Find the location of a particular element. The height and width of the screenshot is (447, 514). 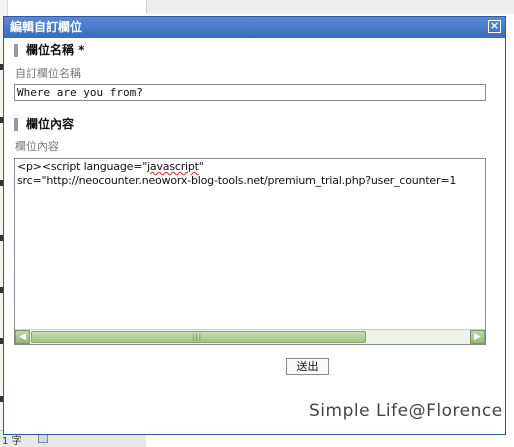

horizontal-scrollbar: ◀ ||| ▶ is located at coordinates (250, 336).